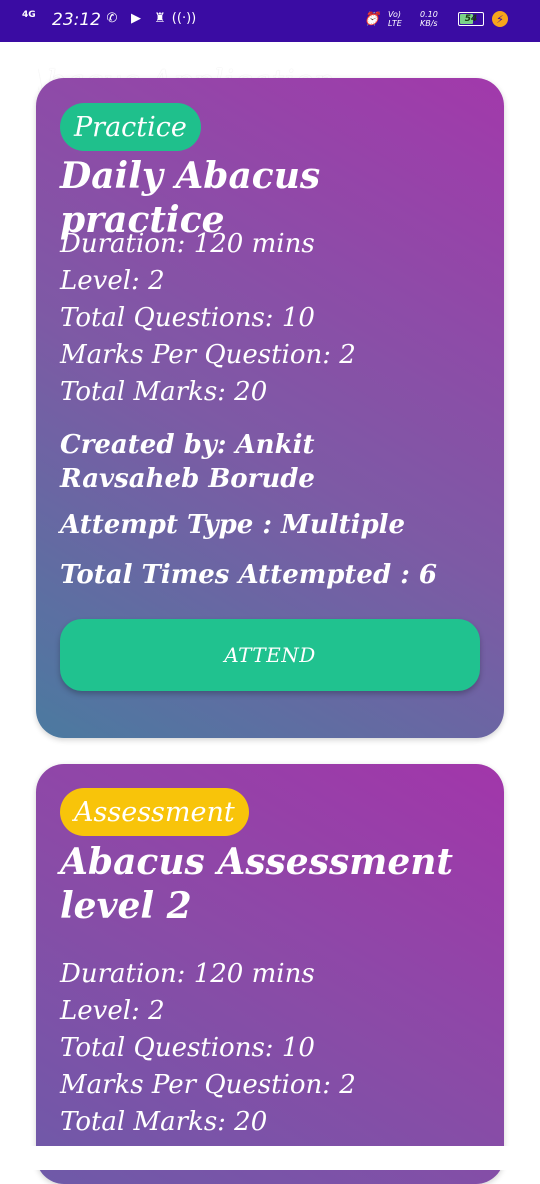 This screenshot has width=540, height=1184. Describe the element at coordinates (150, 18) in the screenshot. I see `notification-icons: ✆ ▶ ♜ ((·))` at that location.